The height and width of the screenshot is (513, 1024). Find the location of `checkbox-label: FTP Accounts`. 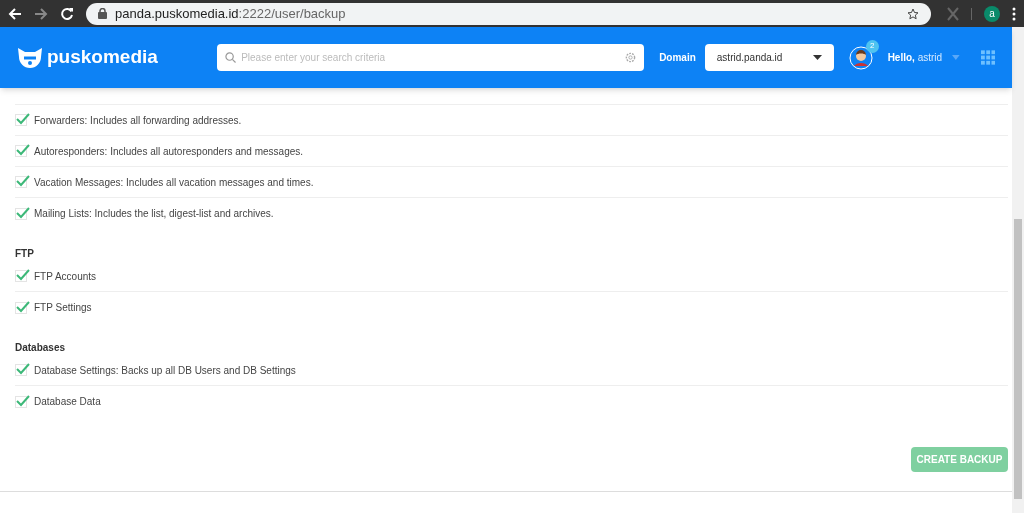

checkbox-label: FTP Accounts is located at coordinates (65, 276).